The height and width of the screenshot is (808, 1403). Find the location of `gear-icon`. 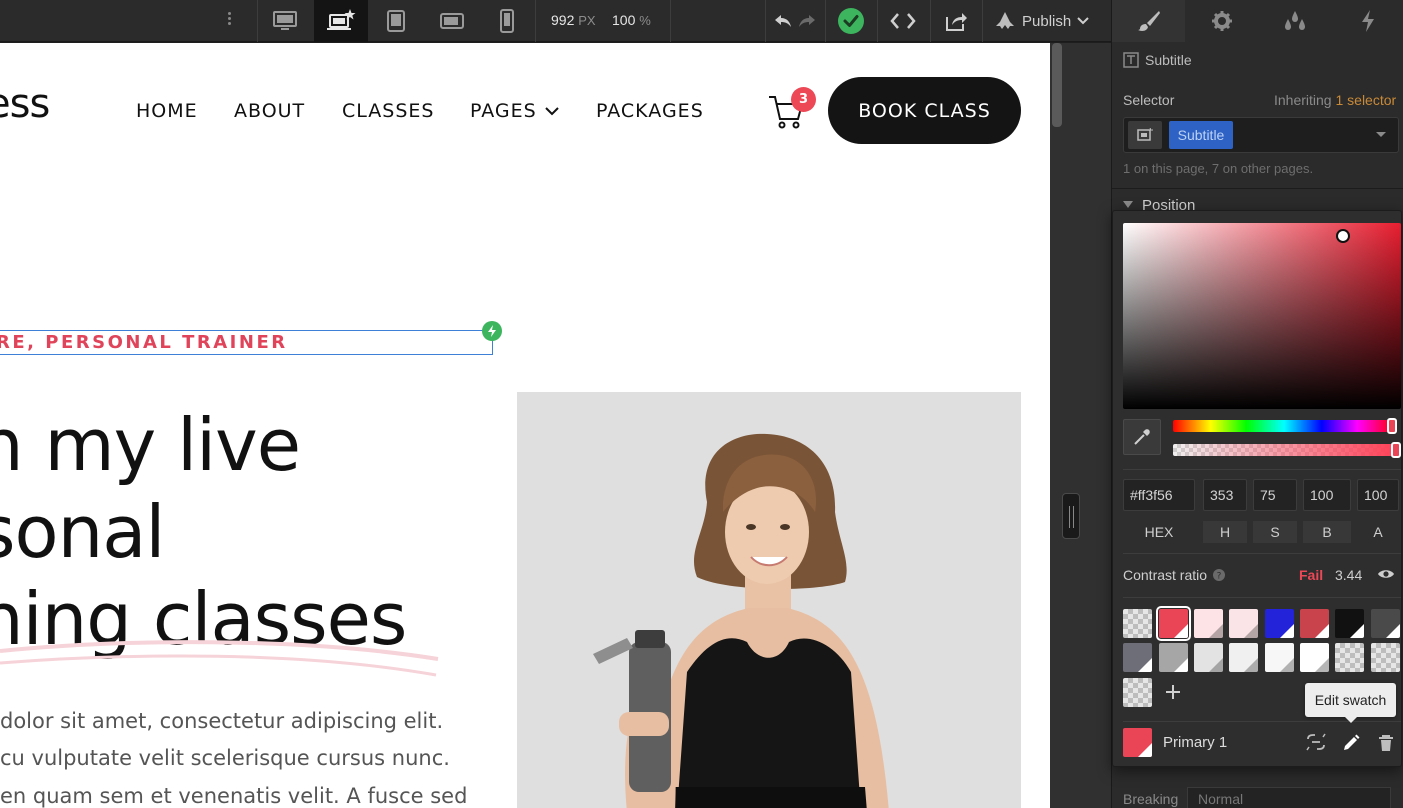

gear-icon is located at coordinates (1221, 21).